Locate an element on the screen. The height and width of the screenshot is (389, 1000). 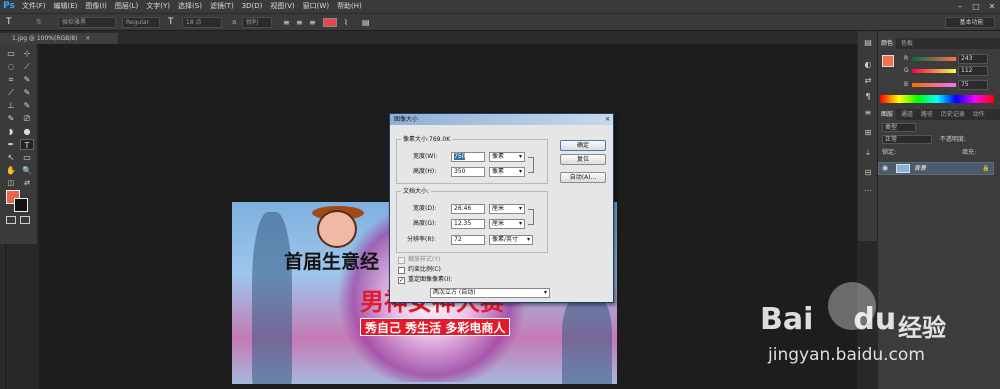
tab-color: 颜色 is located at coordinates (887, 43).